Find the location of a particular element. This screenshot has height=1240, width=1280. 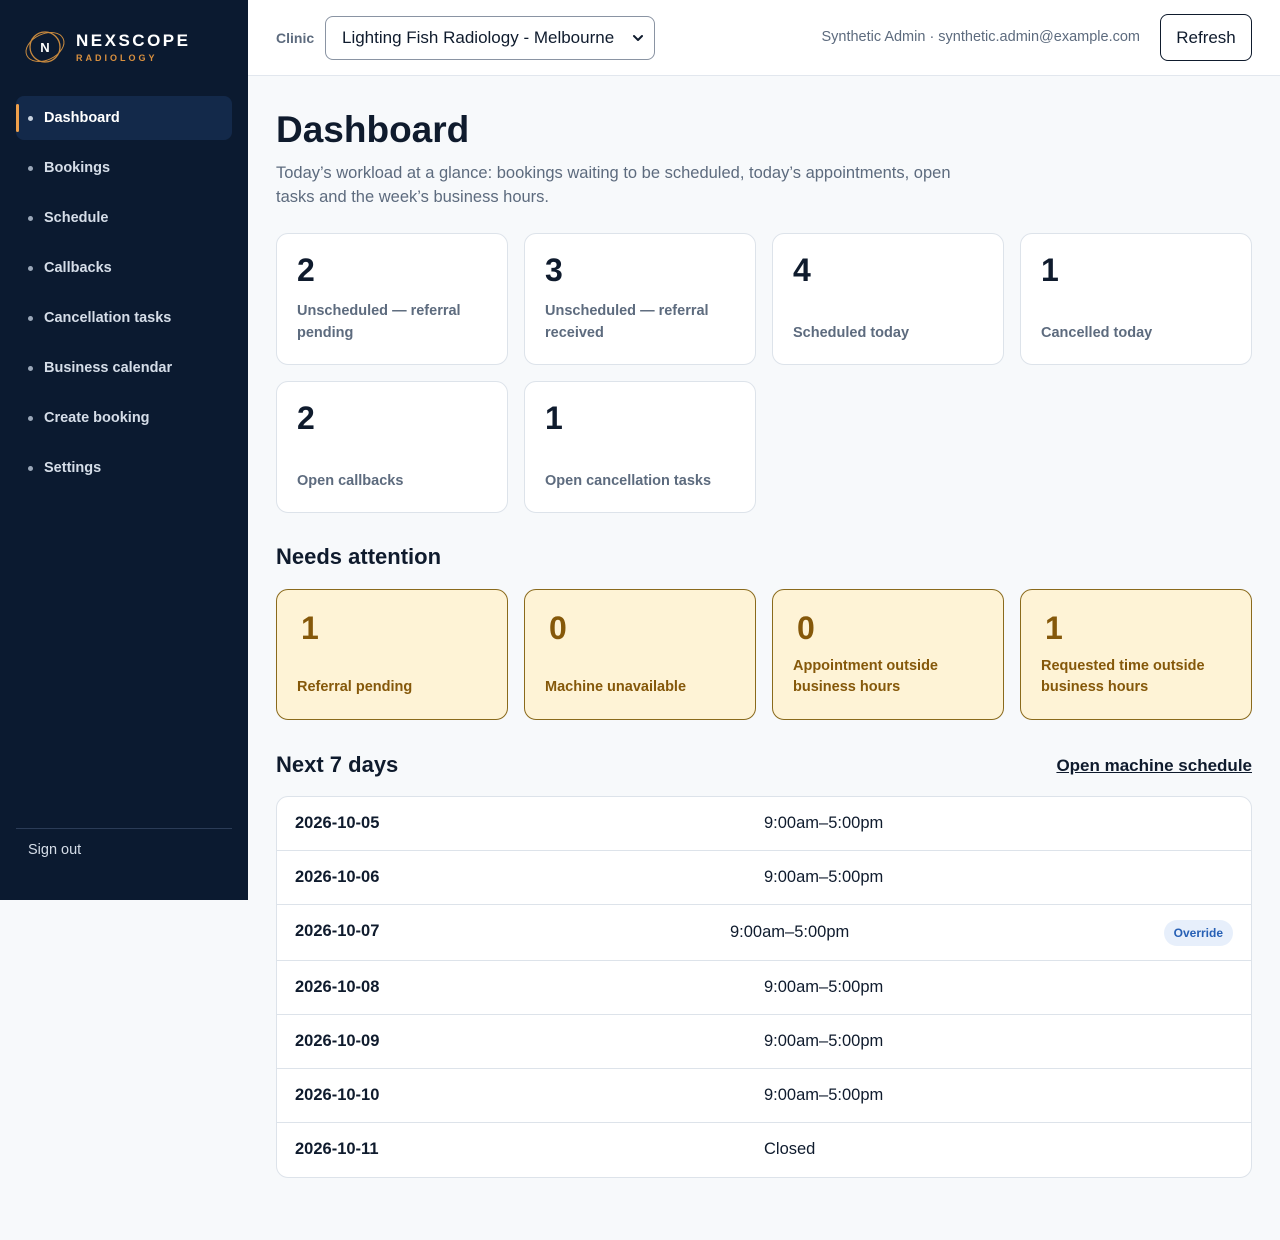

stat-card-unscheduled-referral-received: 3 Unscheduled — referral received is located at coordinates (640, 299).